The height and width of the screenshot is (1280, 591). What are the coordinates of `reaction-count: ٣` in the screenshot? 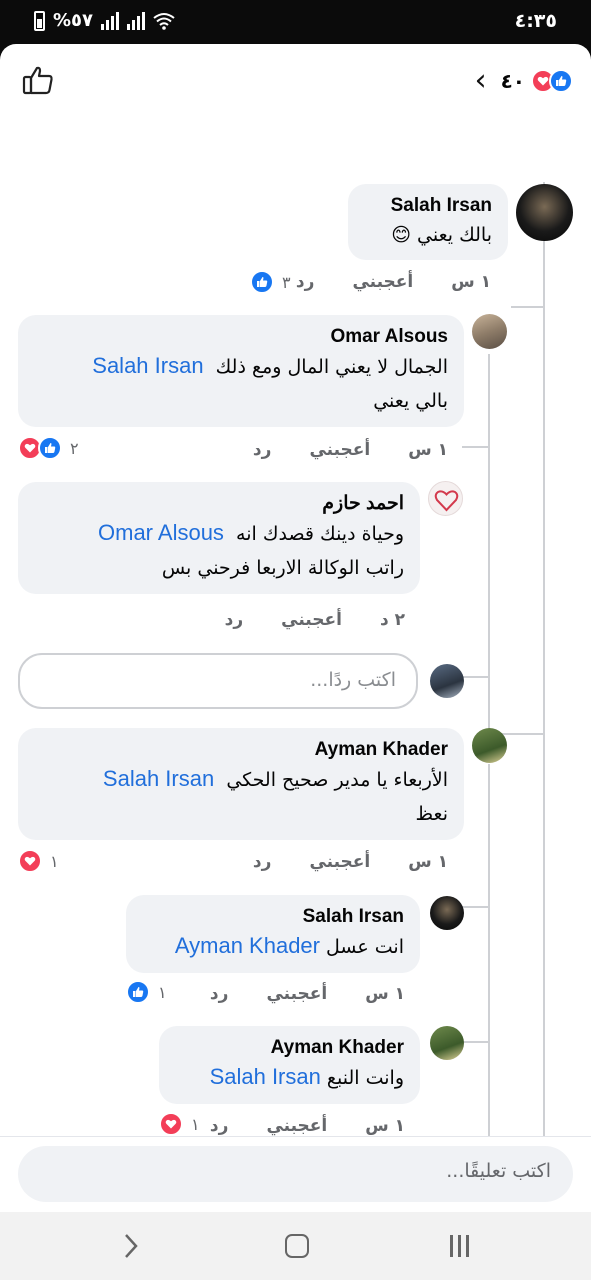 It's located at (270, 282).